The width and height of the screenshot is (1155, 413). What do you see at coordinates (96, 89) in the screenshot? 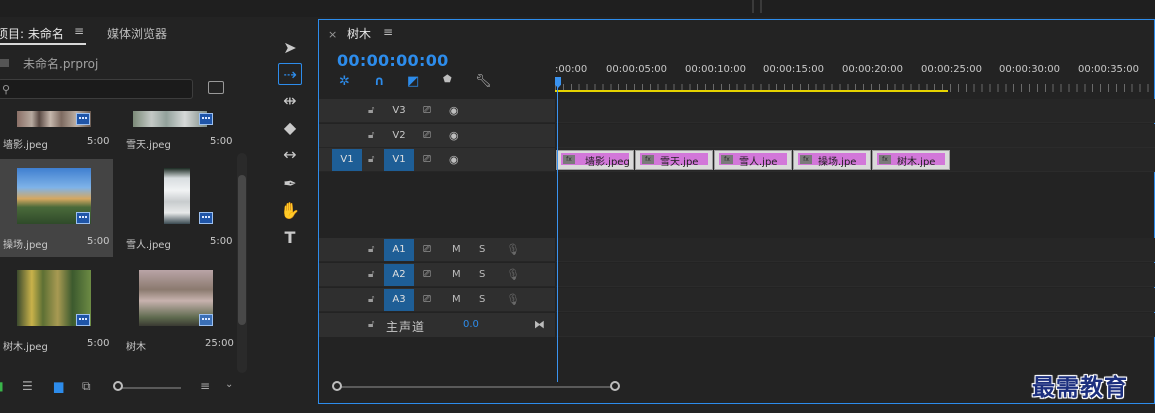
I see `search-input: ⚲` at bounding box center [96, 89].